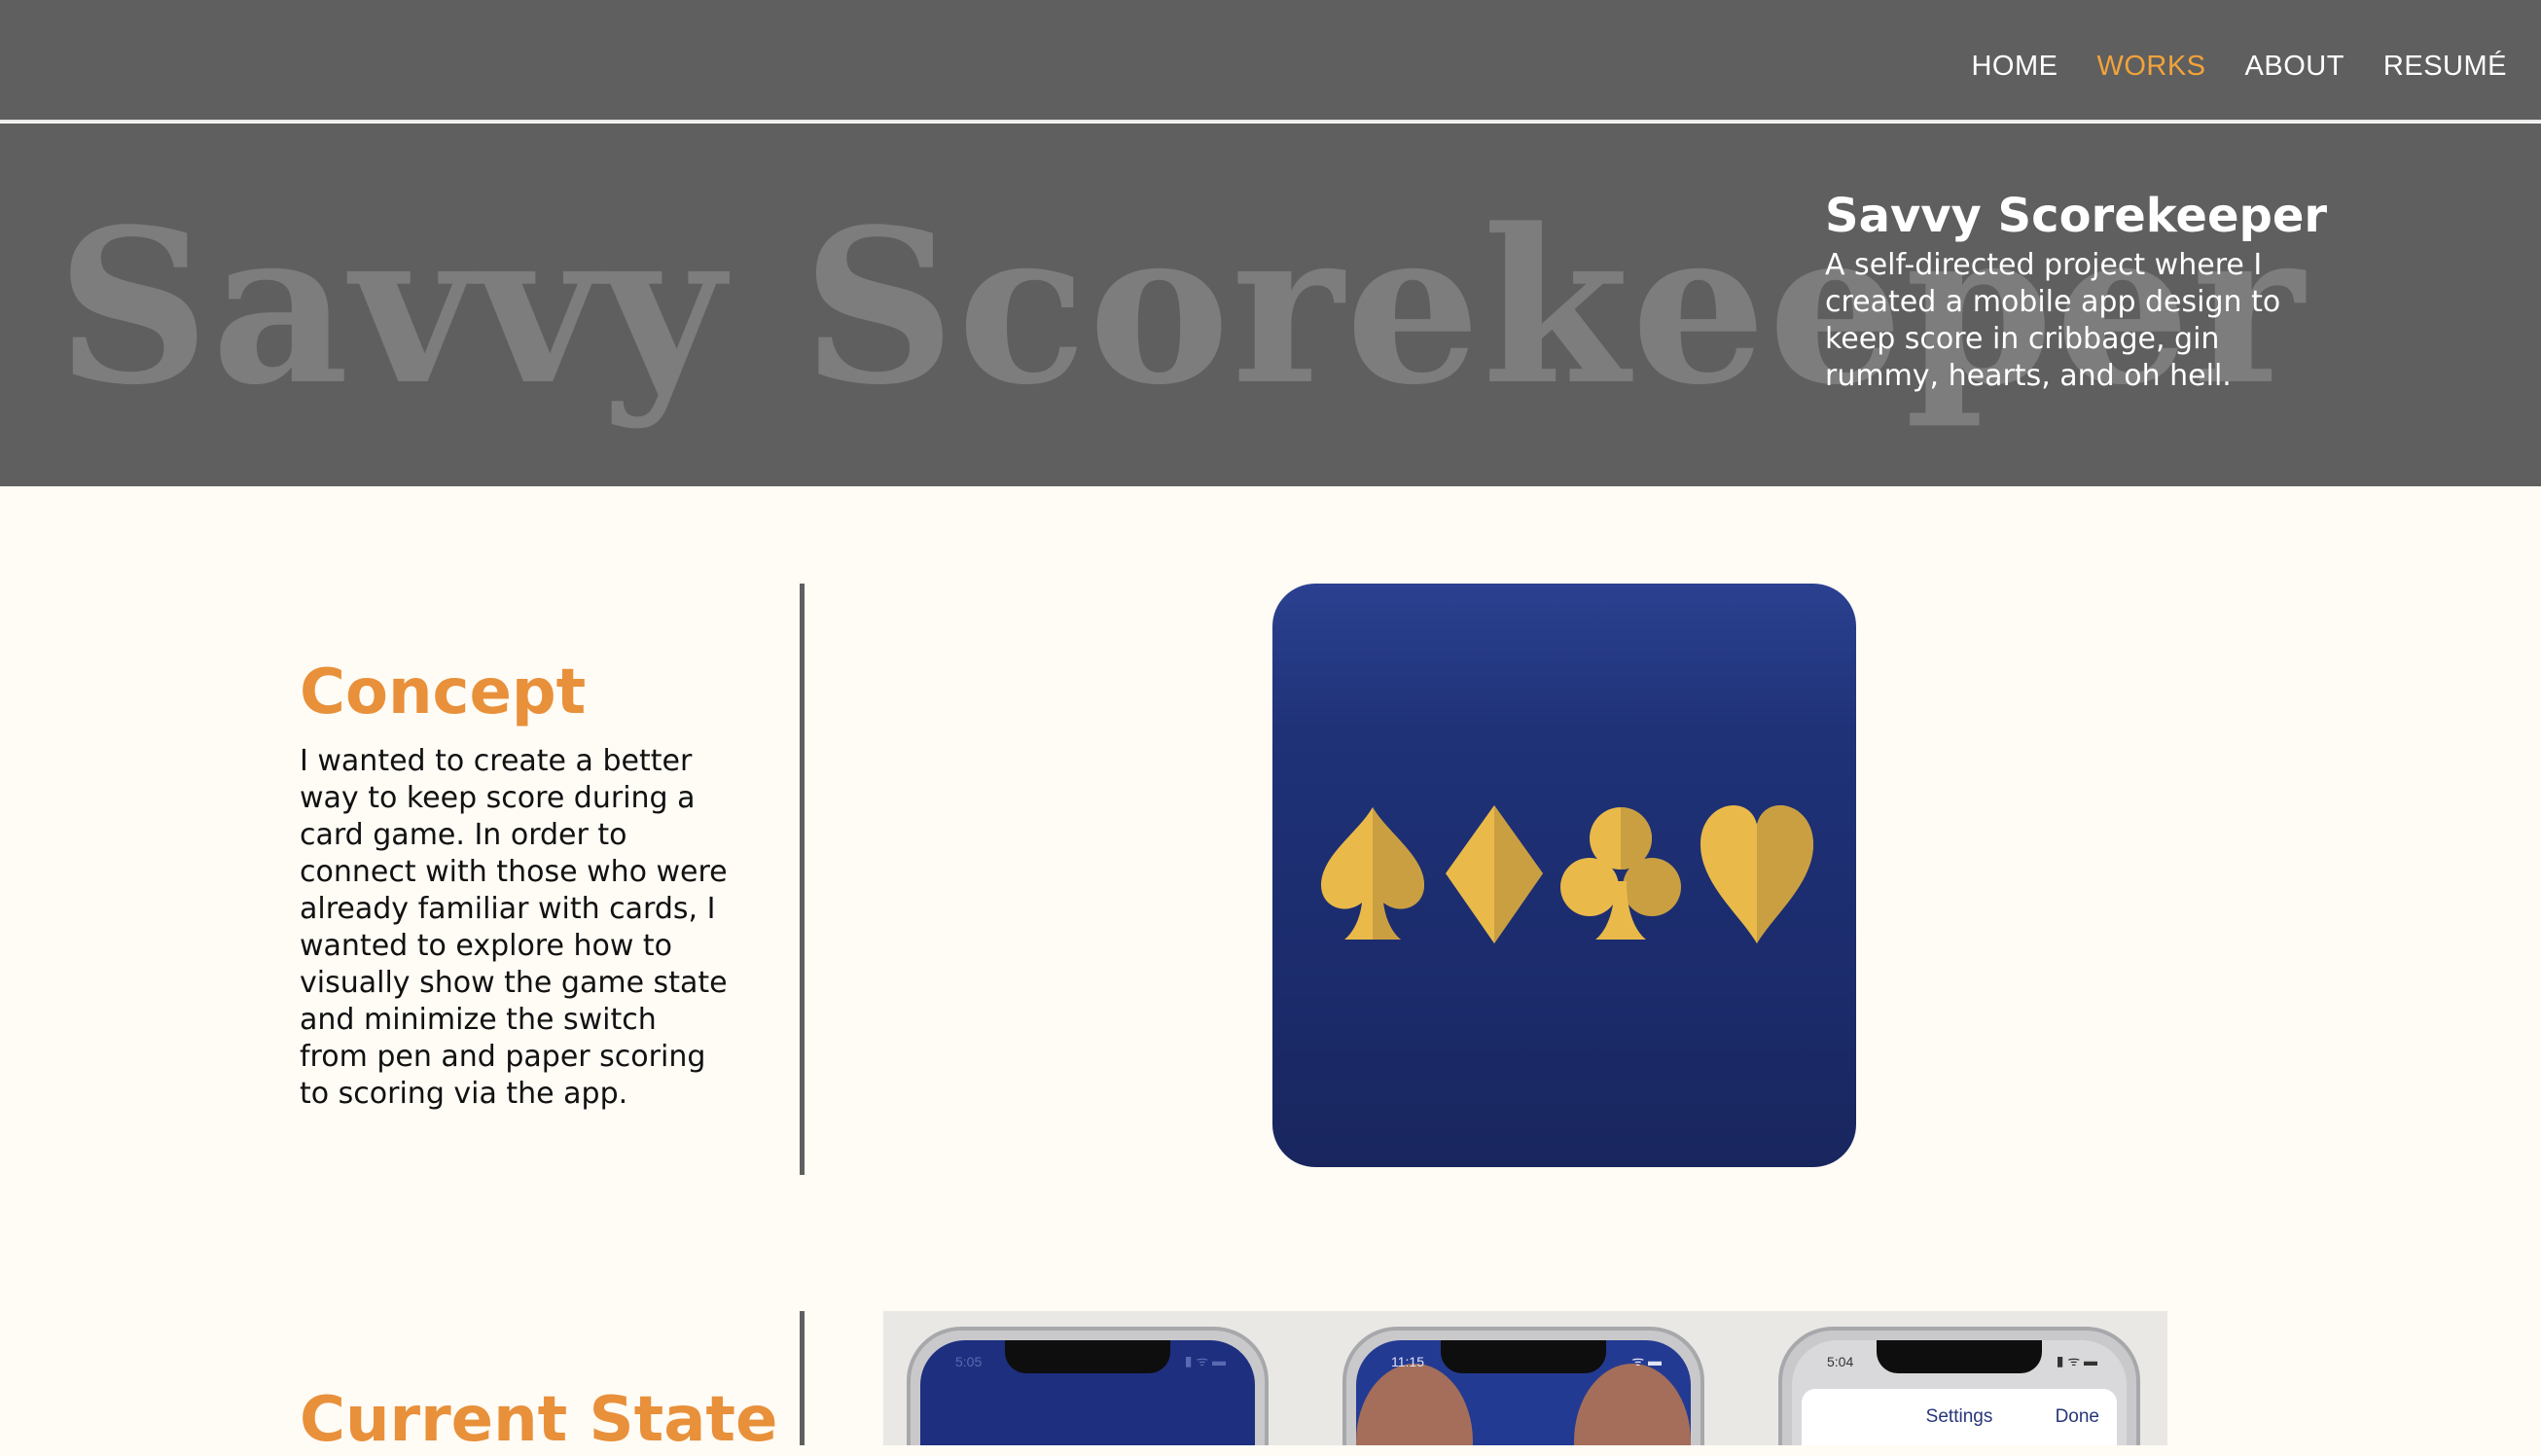 Image resolution: width=2541 pixels, height=1456 pixels. What do you see at coordinates (1756, 874) in the screenshot?
I see `heart-icon` at bounding box center [1756, 874].